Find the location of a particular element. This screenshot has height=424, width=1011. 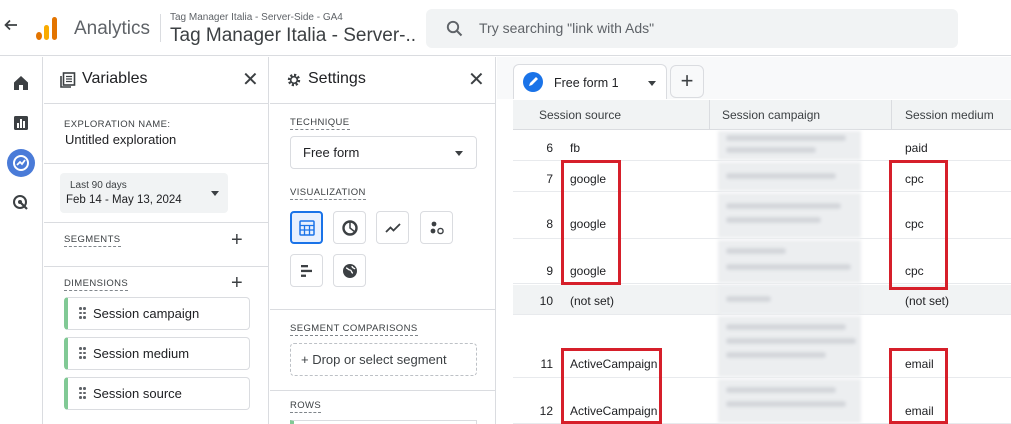

line-chart-icon is located at coordinates (392, 227).